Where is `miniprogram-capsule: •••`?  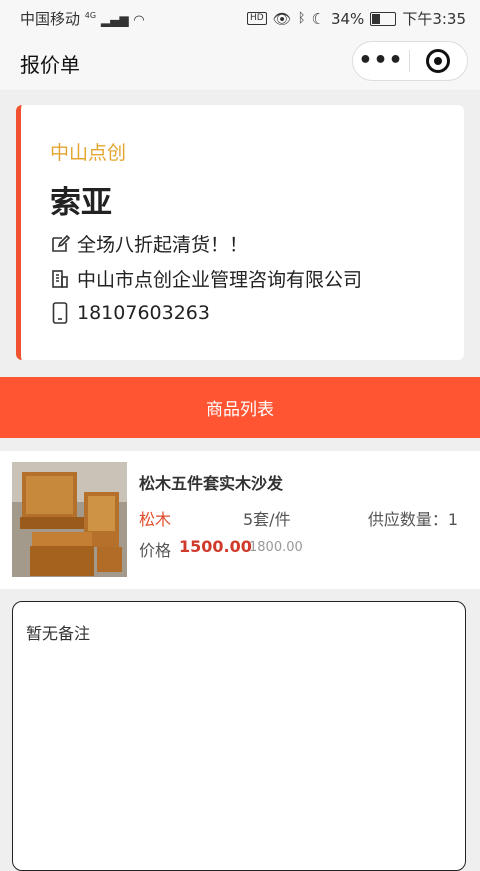 miniprogram-capsule: ••• is located at coordinates (410, 61).